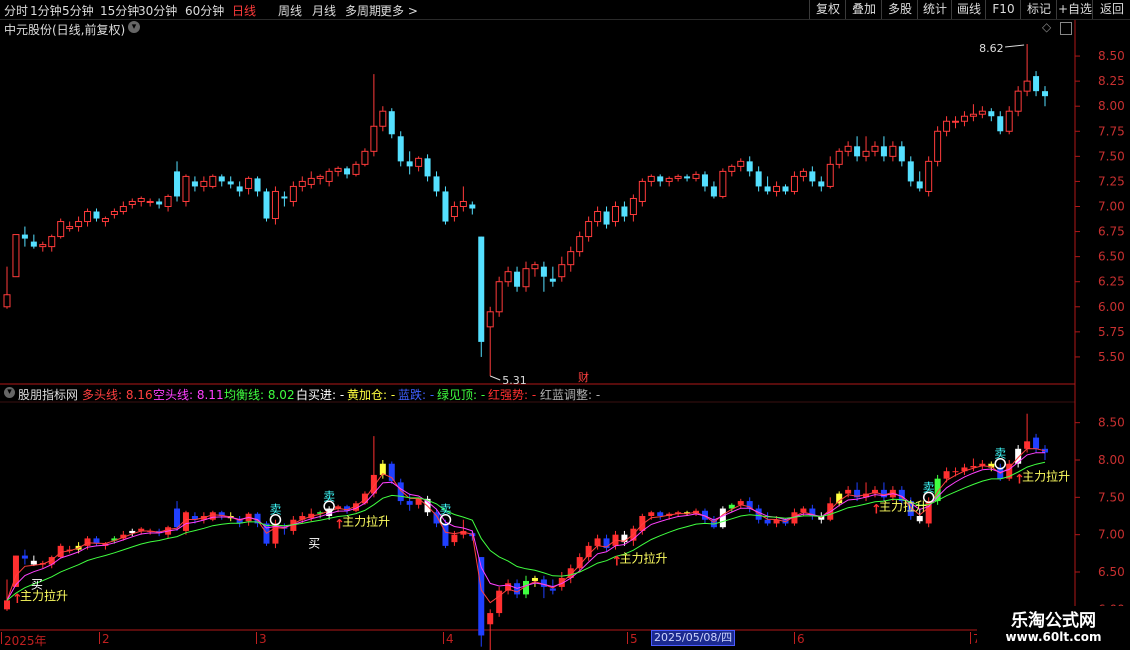 This screenshot has height=650, width=1130. What do you see at coordinates (119, 10) in the screenshot?
I see `period-tab: 15分钟` at bounding box center [119, 10].